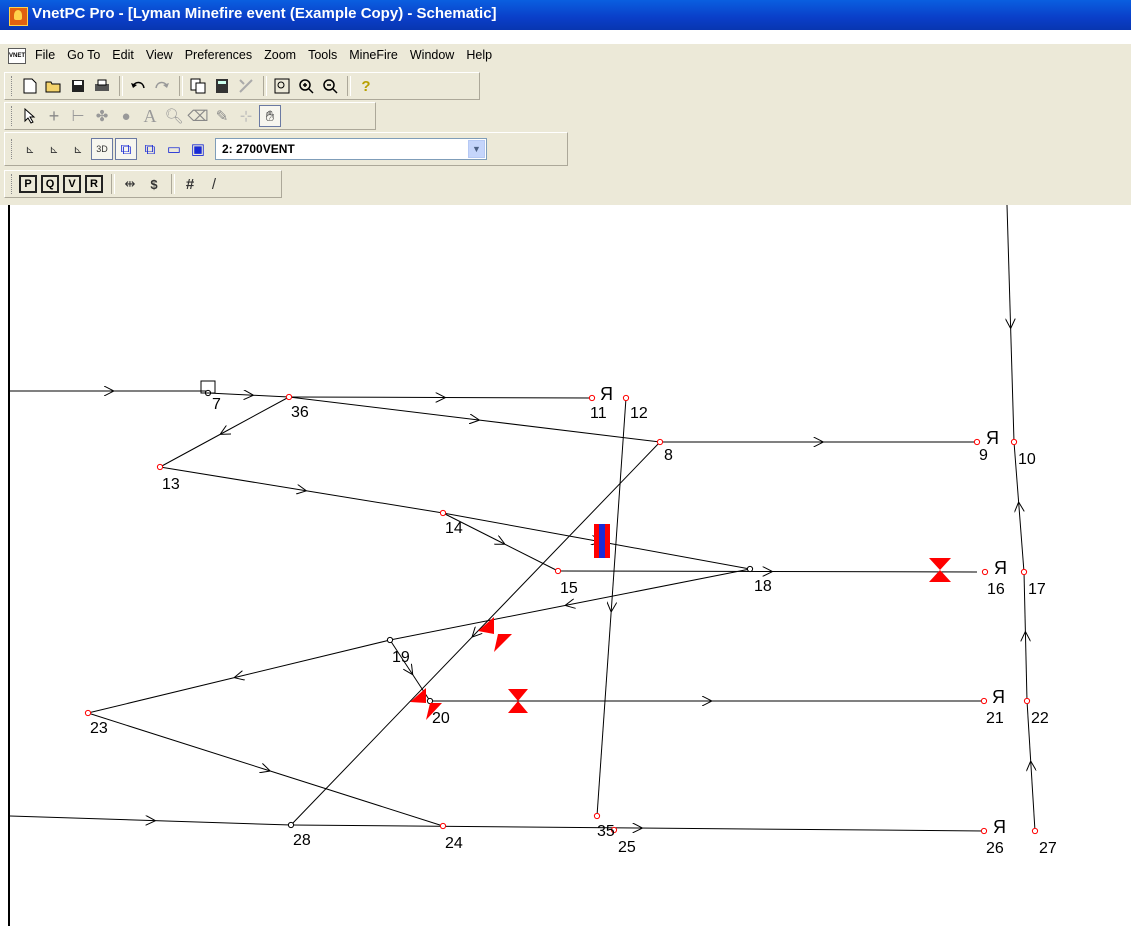 The height and width of the screenshot is (926, 1131). Describe the element at coordinates (282, 86) in the screenshot. I see `zoom-fit-icon` at that location.